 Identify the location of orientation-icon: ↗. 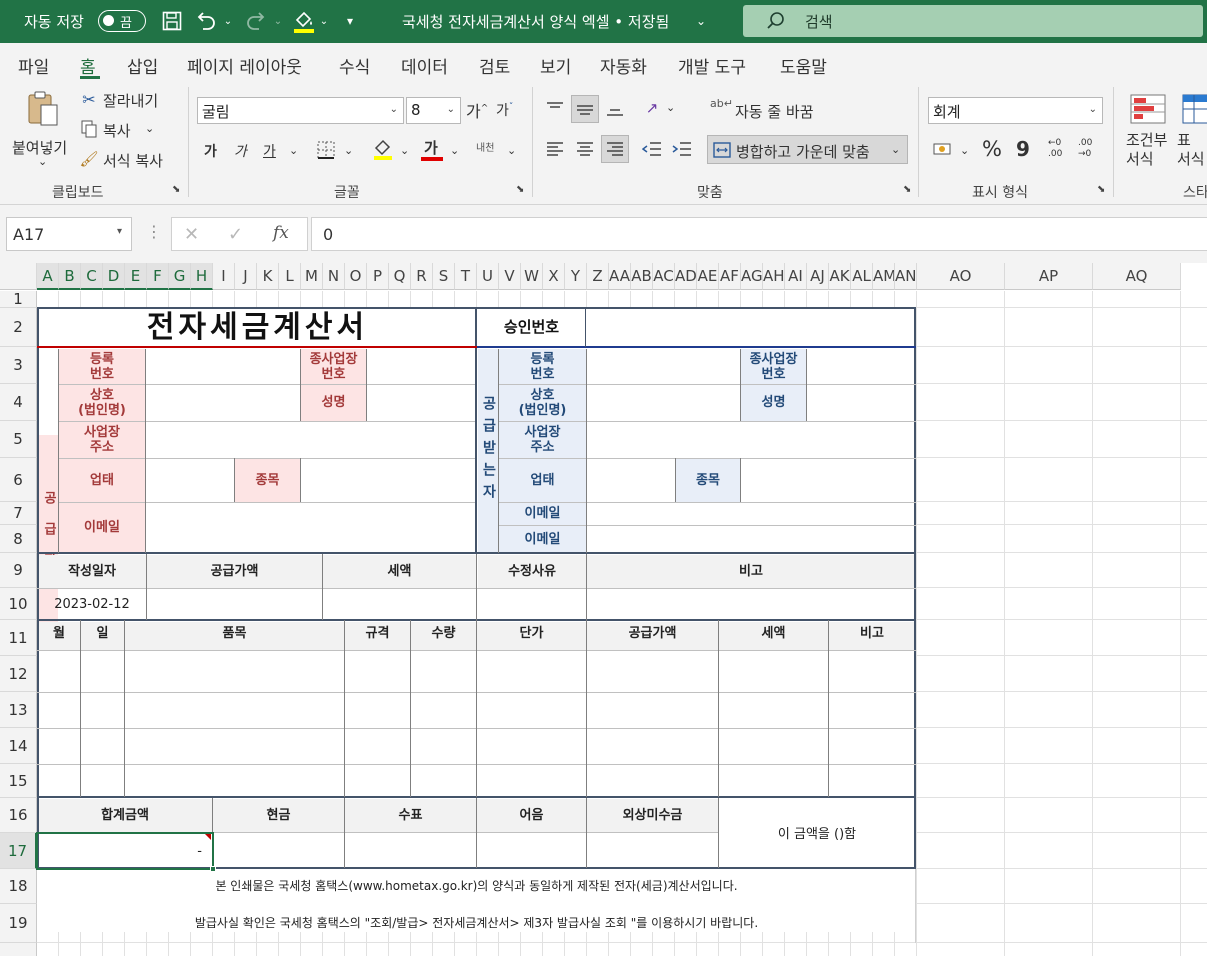
(652, 108).